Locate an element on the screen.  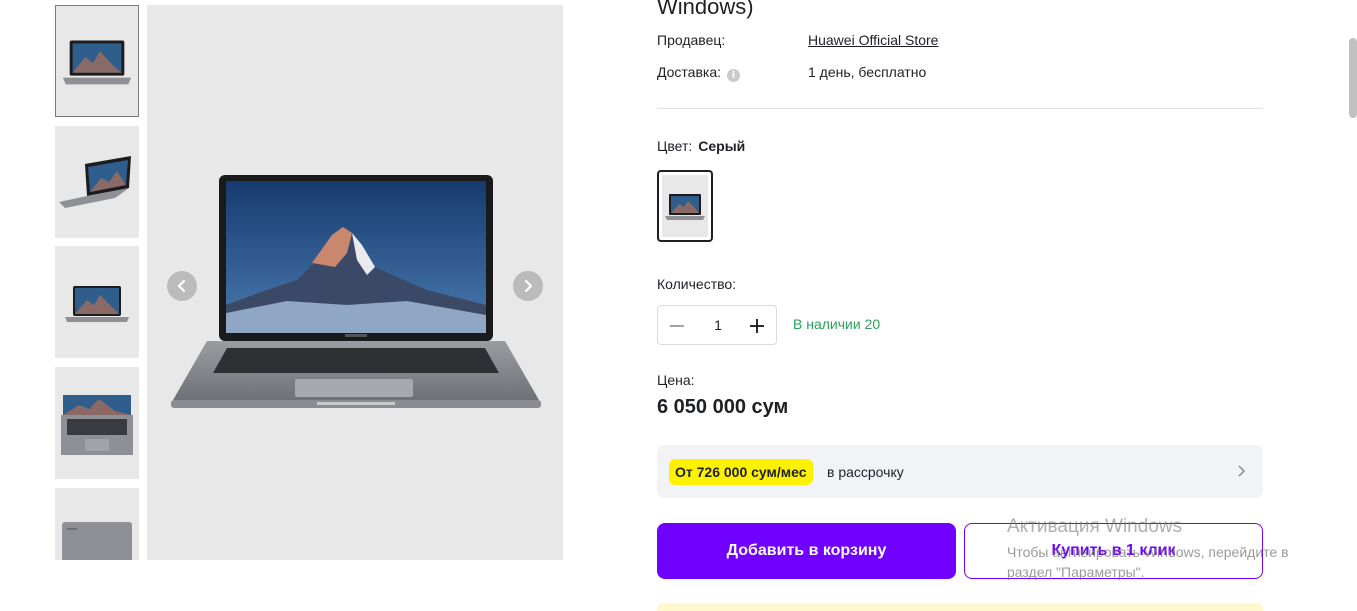
info-icon: i is located at coordinates (734, 75).